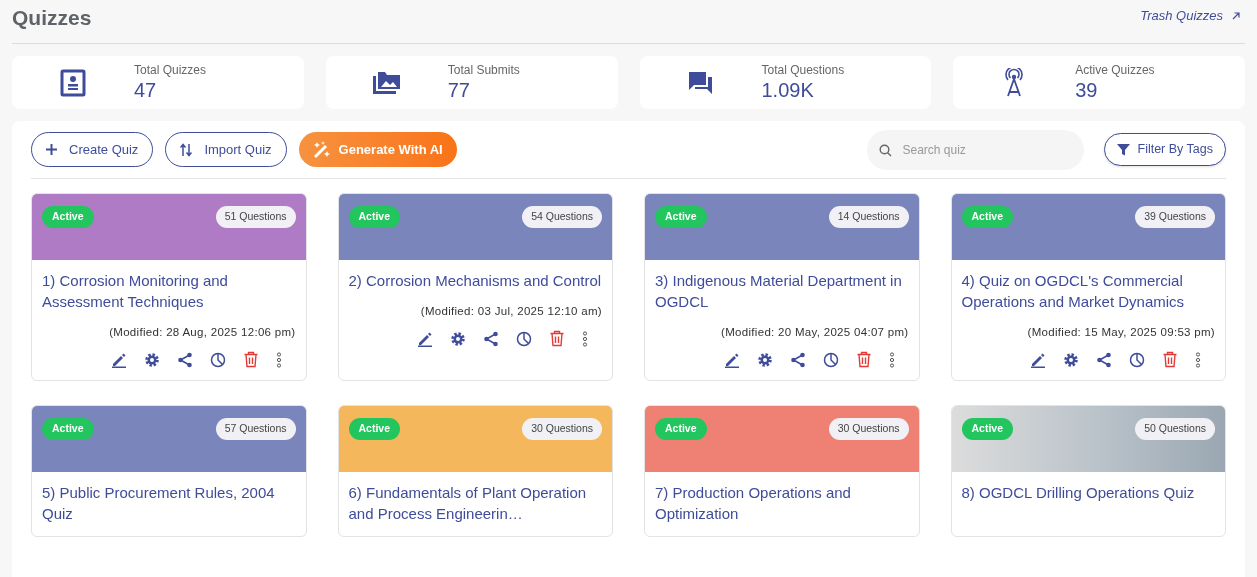 The image size is (1257, 577). What do you see at coordinates (52, 17) in the screenshot?
I see `page-title: Quizzes` at bounding box center [52, 17].